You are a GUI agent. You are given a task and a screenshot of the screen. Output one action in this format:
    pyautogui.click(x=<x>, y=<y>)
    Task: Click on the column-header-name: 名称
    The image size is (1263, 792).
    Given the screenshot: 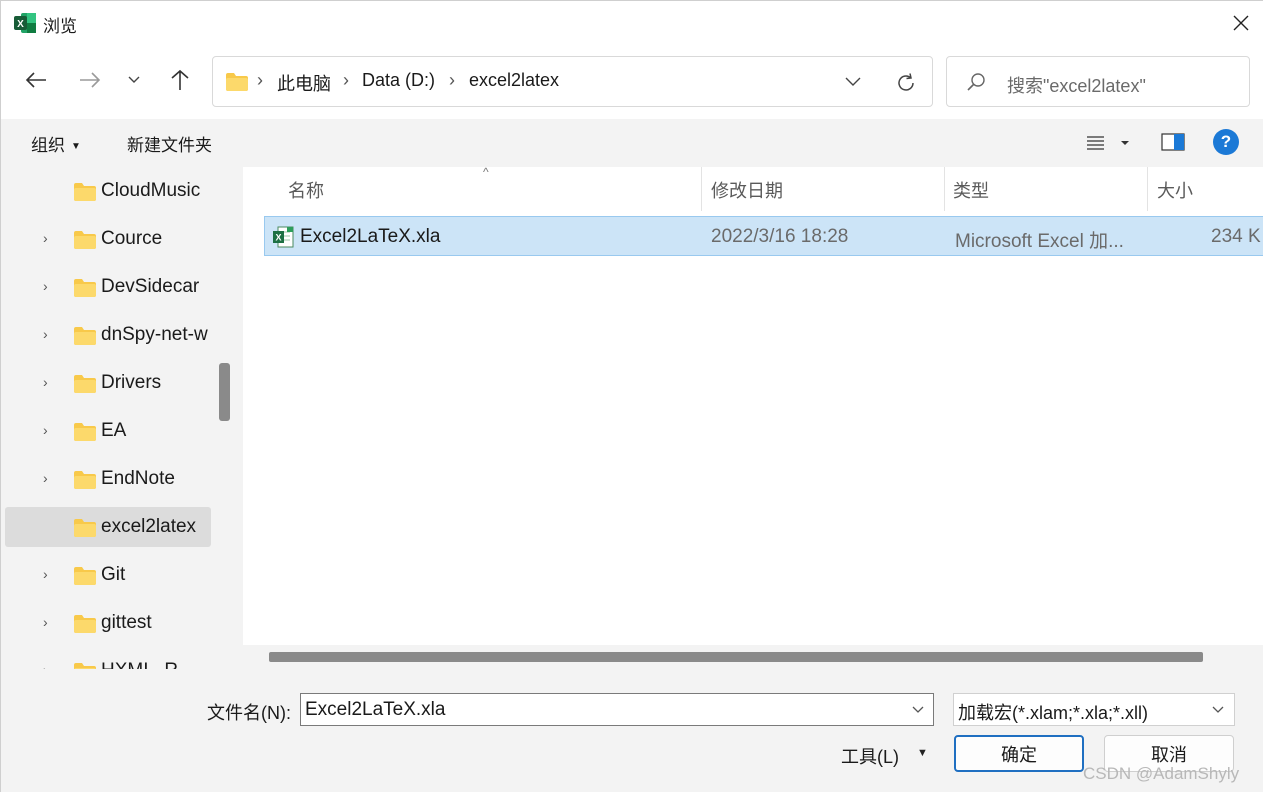 What is the action you would take?
    pyautogui.click(x=306, y=189)
    